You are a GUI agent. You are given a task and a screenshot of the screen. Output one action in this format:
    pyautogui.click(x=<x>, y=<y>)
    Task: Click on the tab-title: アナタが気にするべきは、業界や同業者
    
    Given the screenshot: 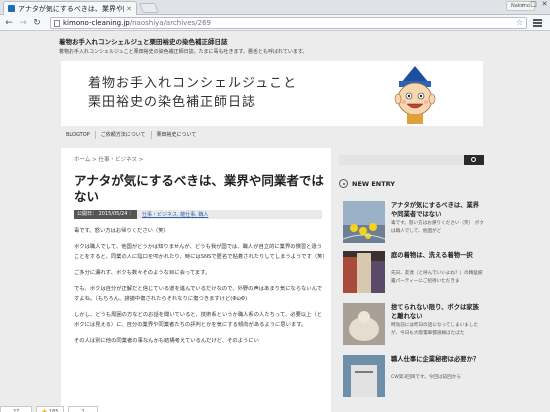 What is the action you would take?
    pyautogui.click(x=71, y=8)
    